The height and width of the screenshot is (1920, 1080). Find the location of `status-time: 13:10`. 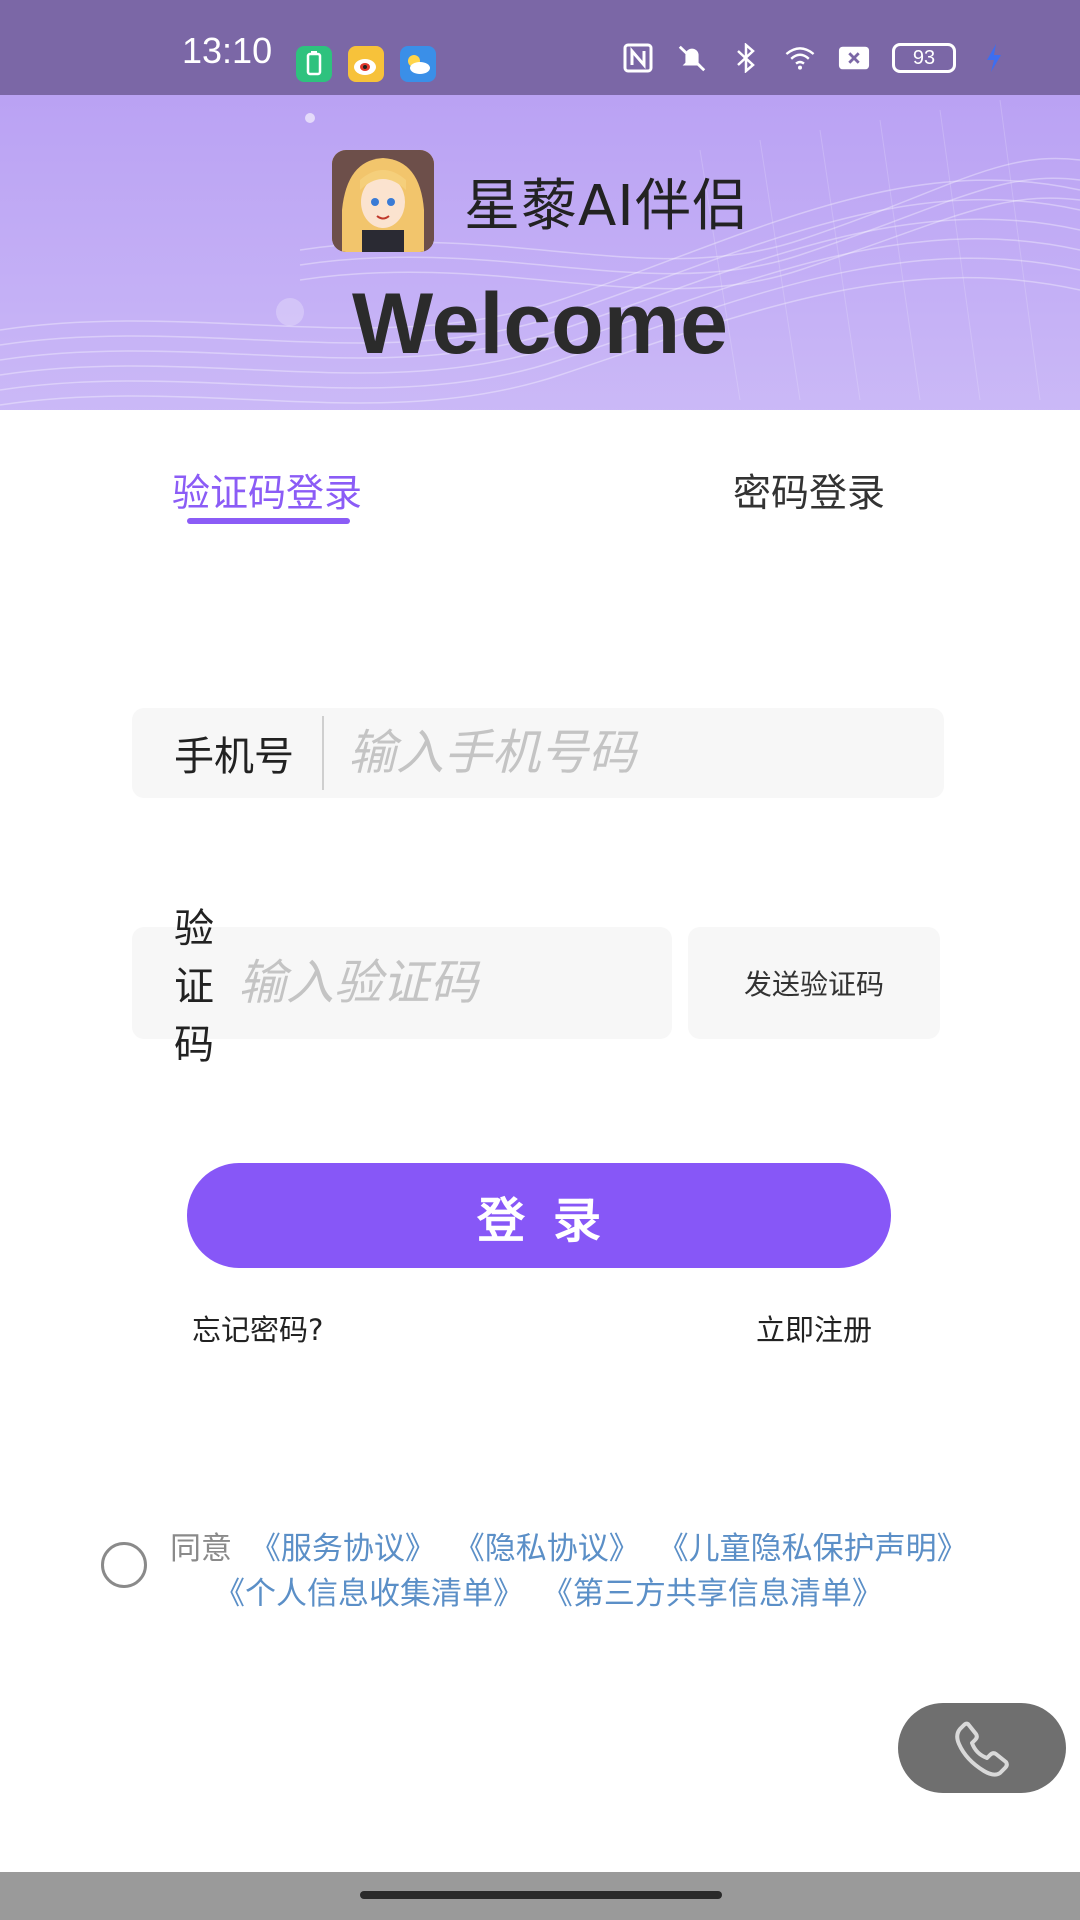

status-time: 13:10 is located at coordinates (227, 50).